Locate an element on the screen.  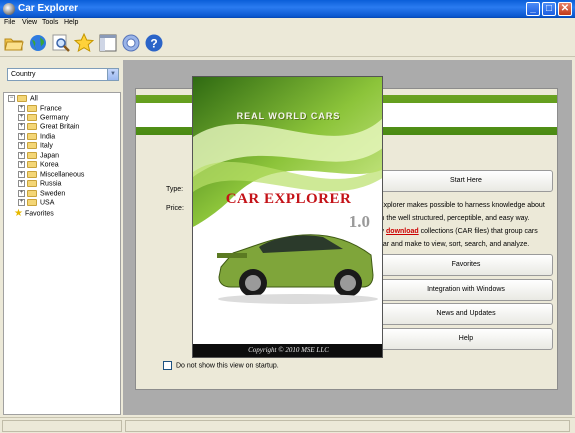
tree-item-country: + Japan is located at coordinates (38, 156).